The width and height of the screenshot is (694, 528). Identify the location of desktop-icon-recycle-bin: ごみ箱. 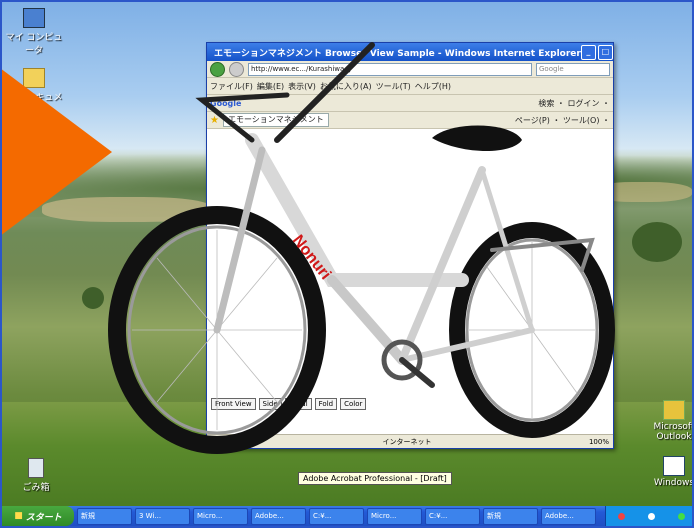
(36, 475).